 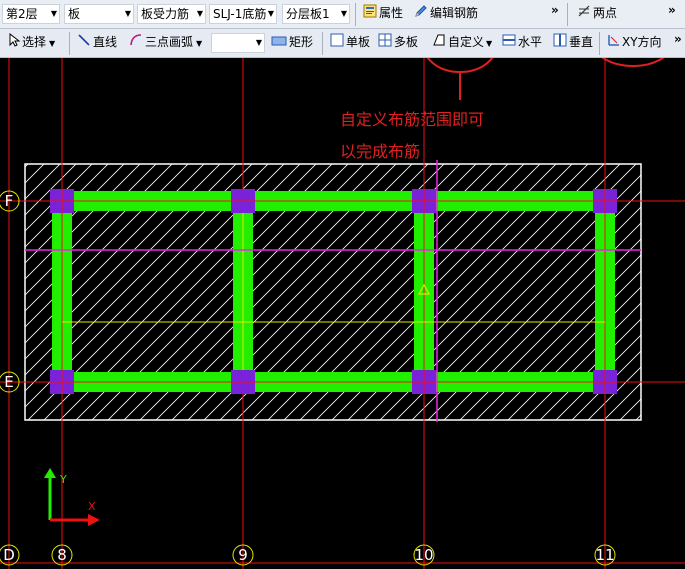 I want to click on y-label: Y, so click(x=63, y=479).